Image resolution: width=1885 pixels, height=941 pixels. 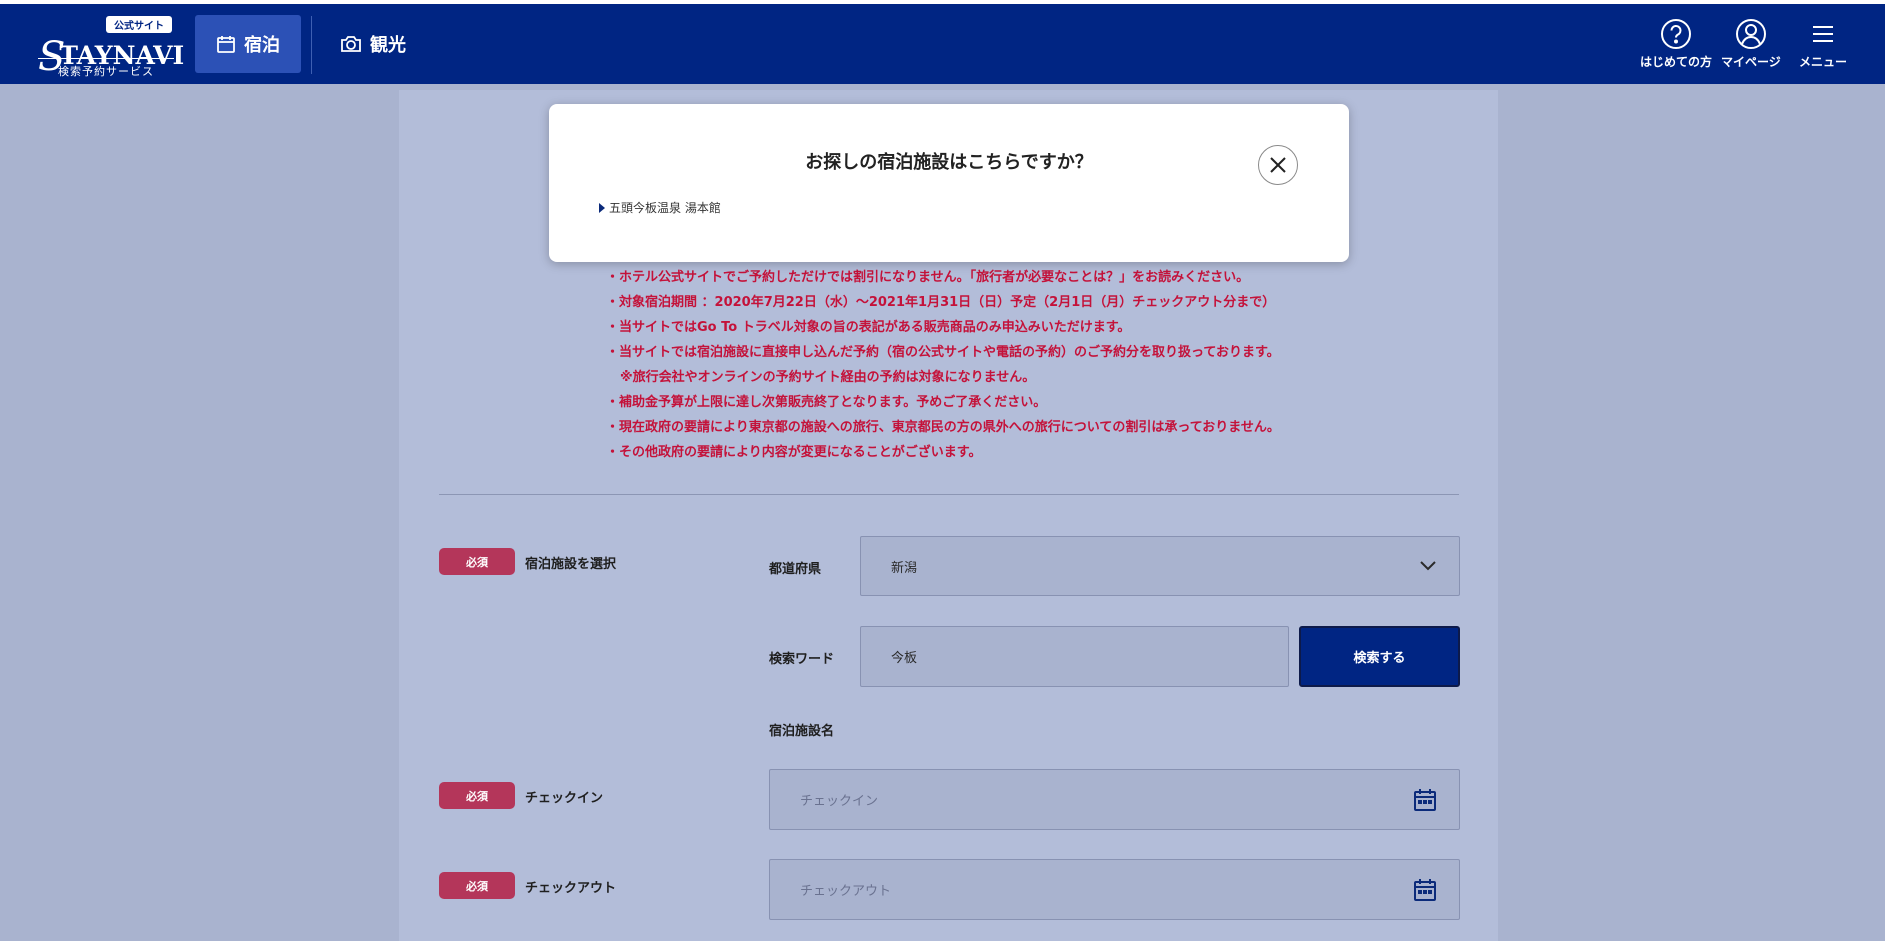 What do you see at coordinates (1428, 566) in the screenshot?
I see `chevron-down-icon` at bounding box center [1428, 566].